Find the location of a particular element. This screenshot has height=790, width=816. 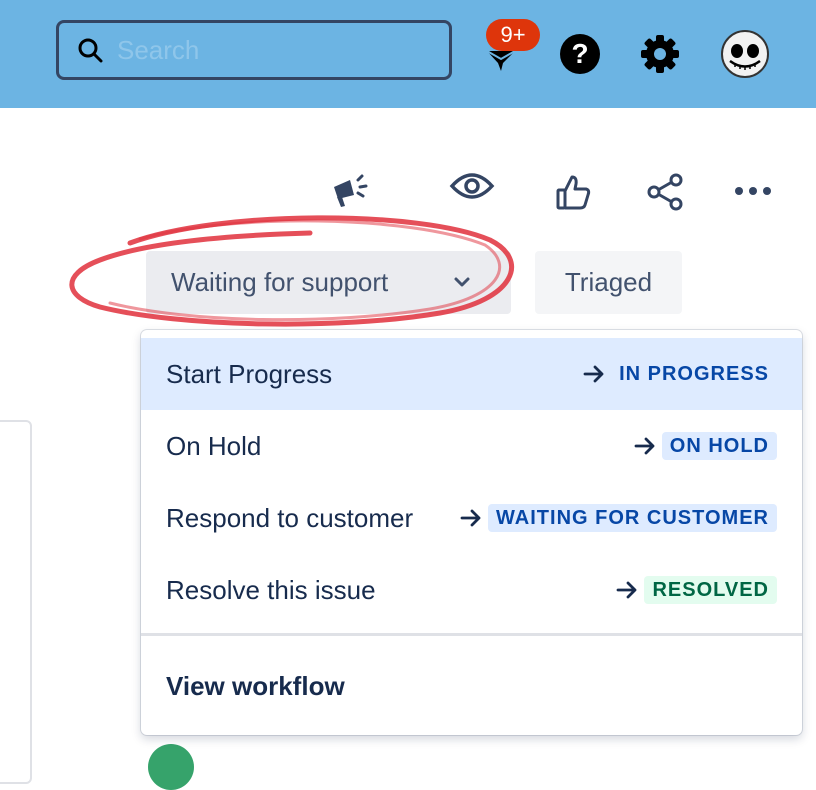

profile-avatar-button is located at coordinates (745, 54).